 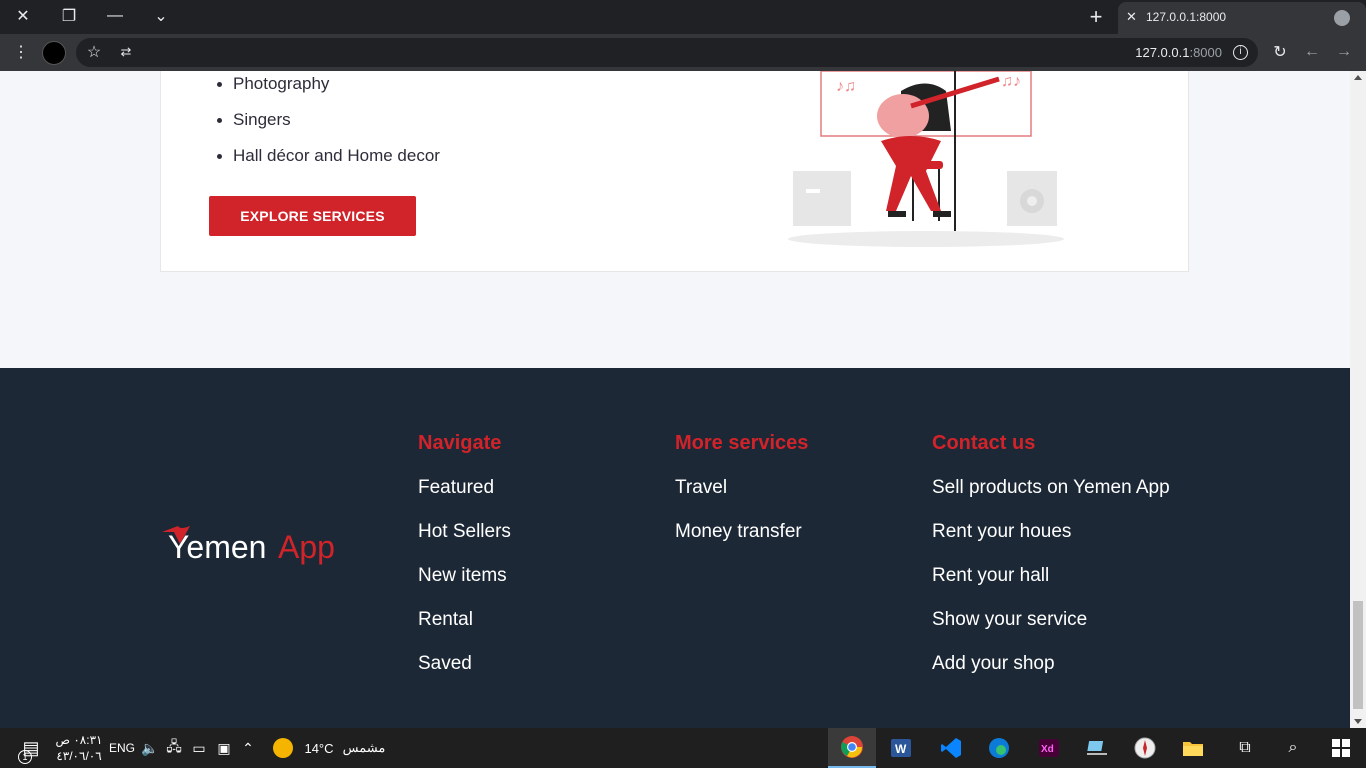 What do you see at coordinates (150, 748) in the screenshot?
I see `volume-icon: 🔈` at bounding box center [150, 748].